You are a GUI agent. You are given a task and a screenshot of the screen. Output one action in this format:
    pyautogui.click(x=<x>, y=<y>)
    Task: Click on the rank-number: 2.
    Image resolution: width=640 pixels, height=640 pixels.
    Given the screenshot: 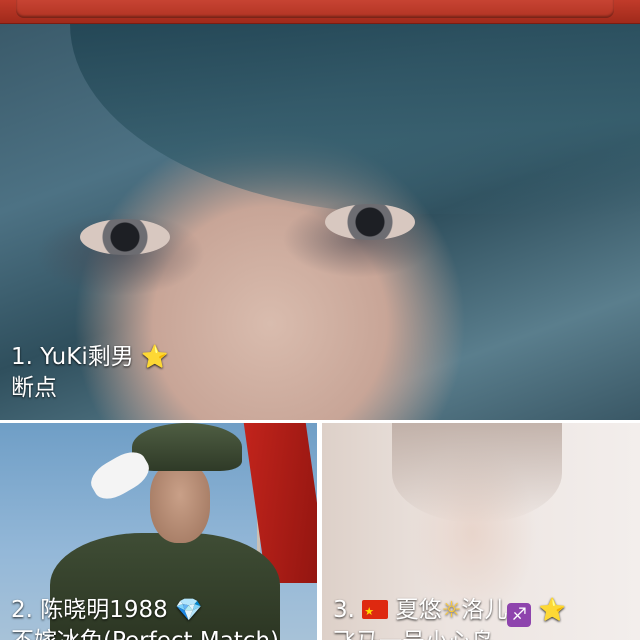 What is the action you would take?
    pyautogui.click(x=22, y=610)
    